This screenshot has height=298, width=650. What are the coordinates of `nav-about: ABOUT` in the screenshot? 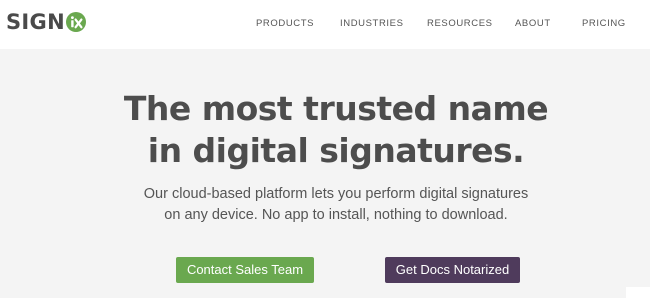 It's located at (533, 24).